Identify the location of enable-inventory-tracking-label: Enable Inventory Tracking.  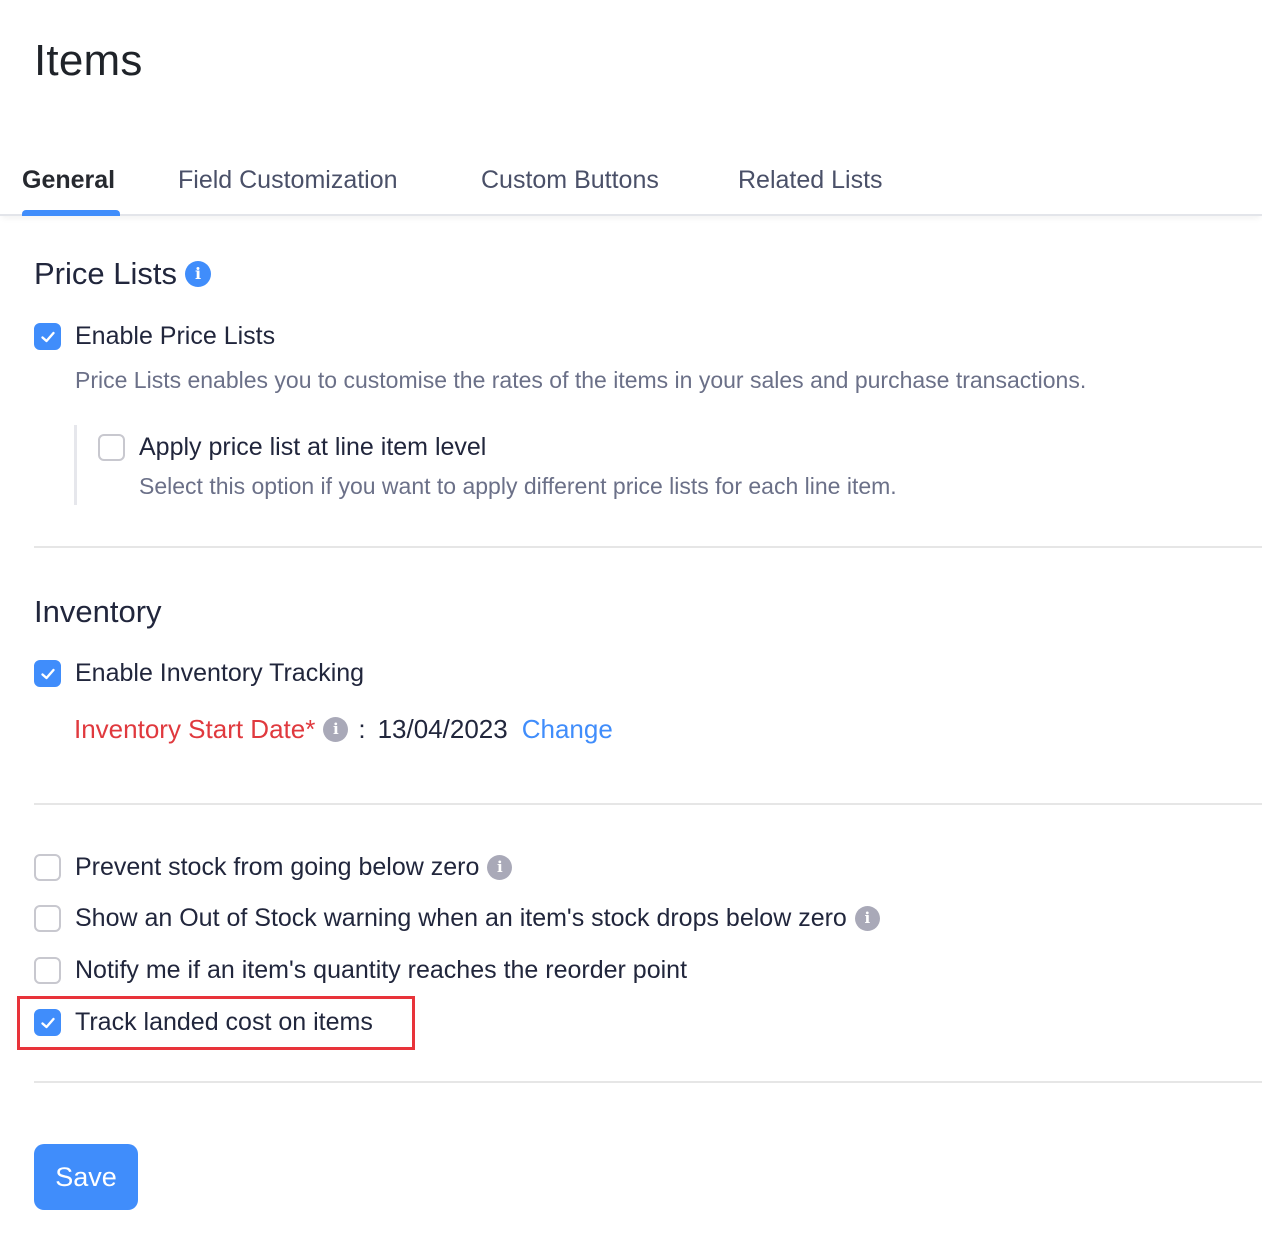
(220, 673).